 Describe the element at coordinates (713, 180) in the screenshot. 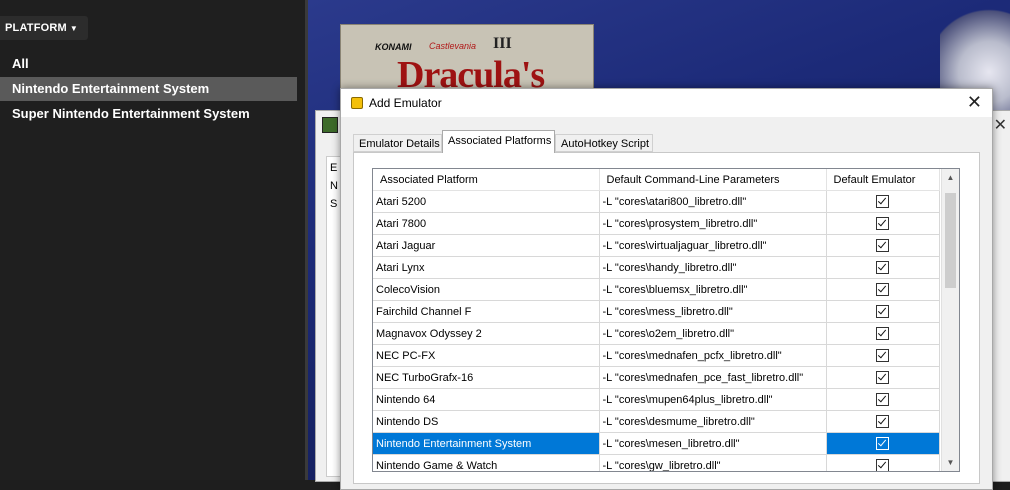

I see `column-header-params: Default Command-Line Parameters` at that location.